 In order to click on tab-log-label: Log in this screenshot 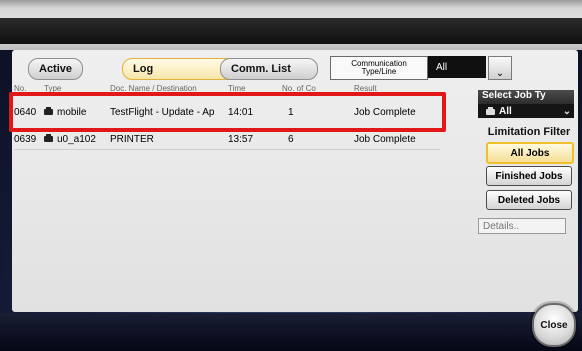, I will do `click(143, 69)`.